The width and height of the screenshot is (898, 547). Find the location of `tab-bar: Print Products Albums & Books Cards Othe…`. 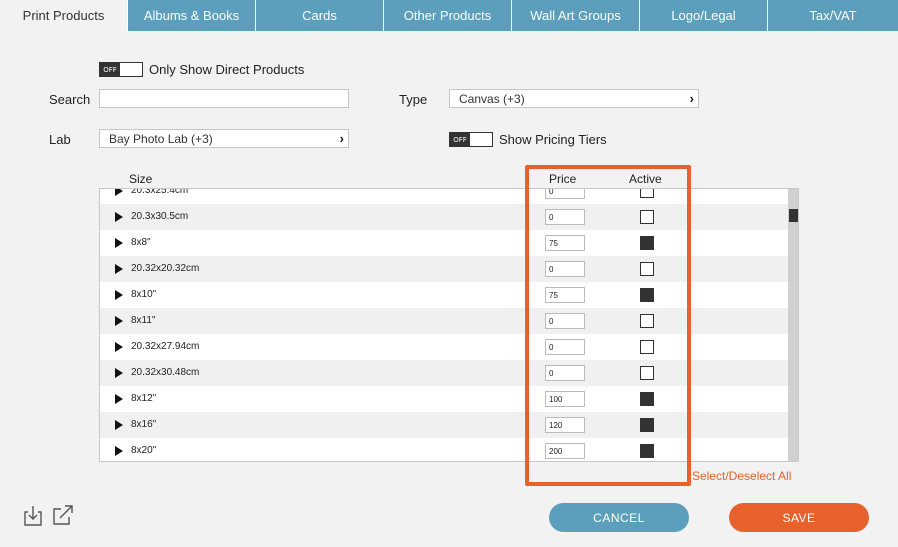

tab-bar: Print Products Albums & Books Cards Othe… is located at coordinates (449, 15).